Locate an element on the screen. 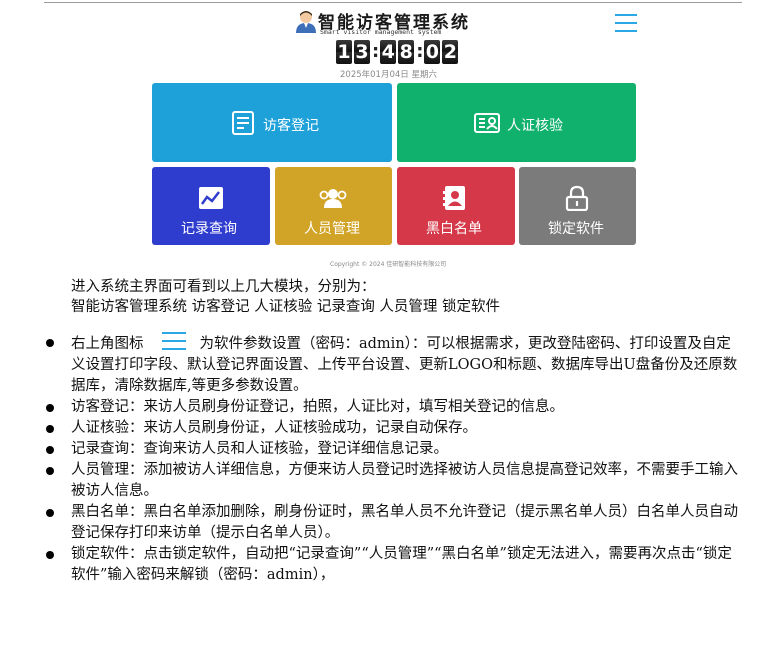  tile-label: 锁定软件 is located at coordinates (576, 229).